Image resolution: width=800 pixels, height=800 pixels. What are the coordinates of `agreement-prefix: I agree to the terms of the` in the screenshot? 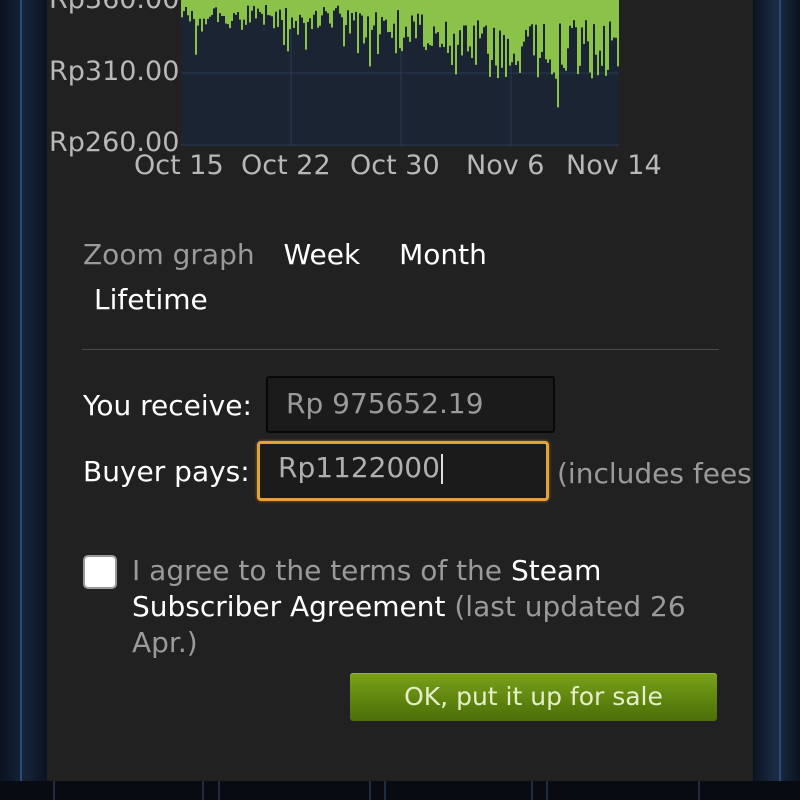 It's located at (321, 570).